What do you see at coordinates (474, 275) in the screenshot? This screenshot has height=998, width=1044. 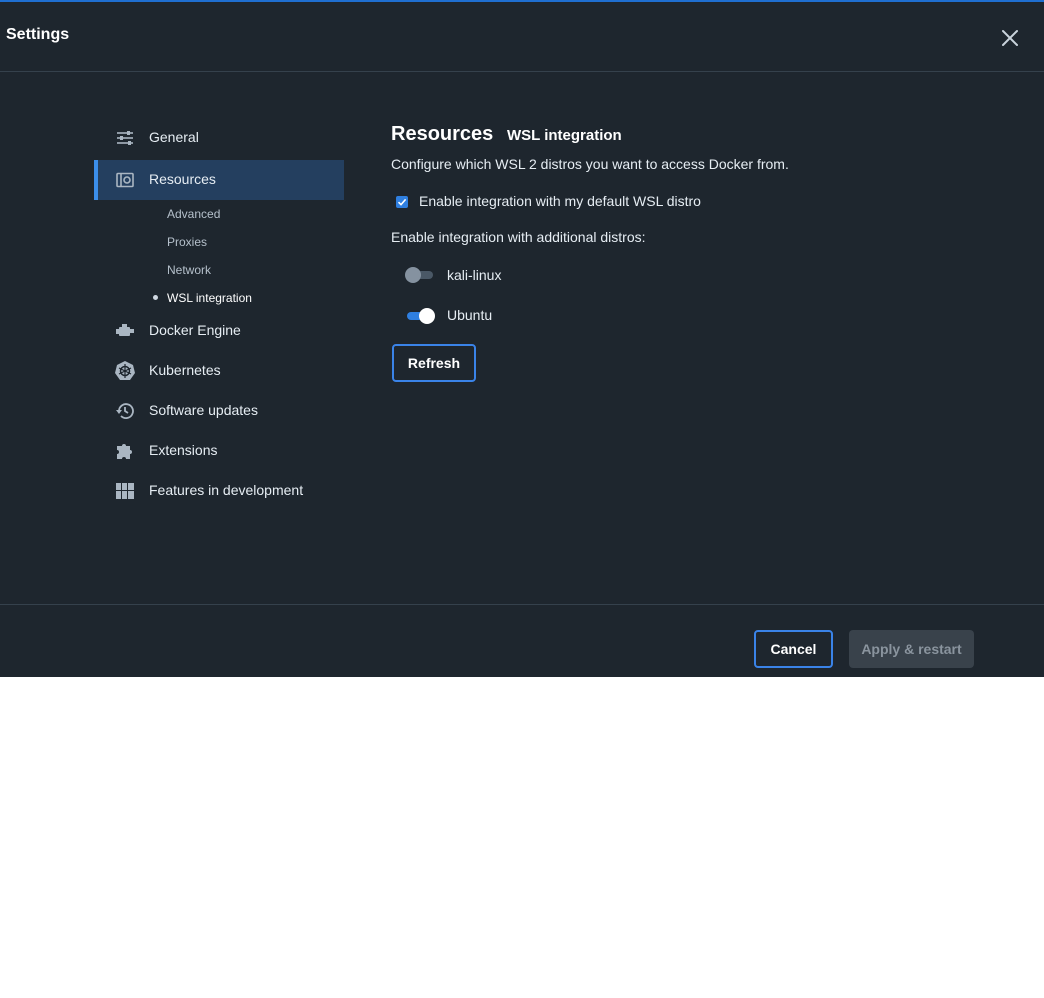 I see `distro-name: kali-linux` at bounding box center [474, 275].